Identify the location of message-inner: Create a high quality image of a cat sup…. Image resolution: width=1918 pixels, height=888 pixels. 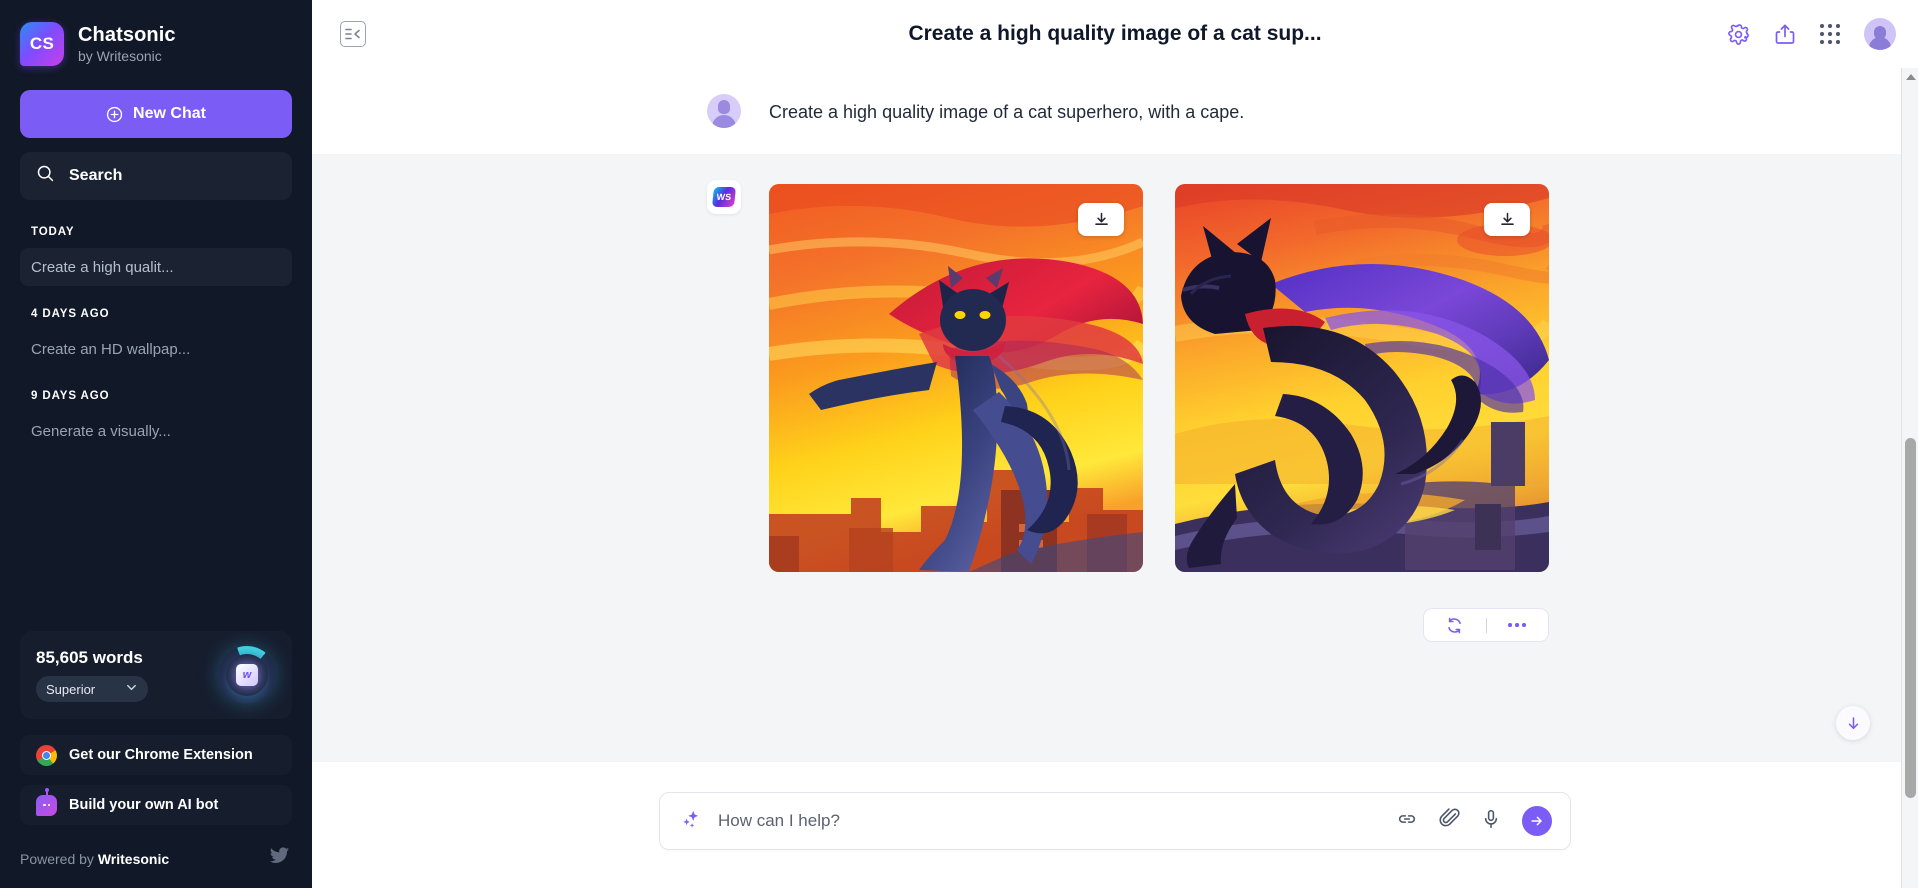
(778, 111).